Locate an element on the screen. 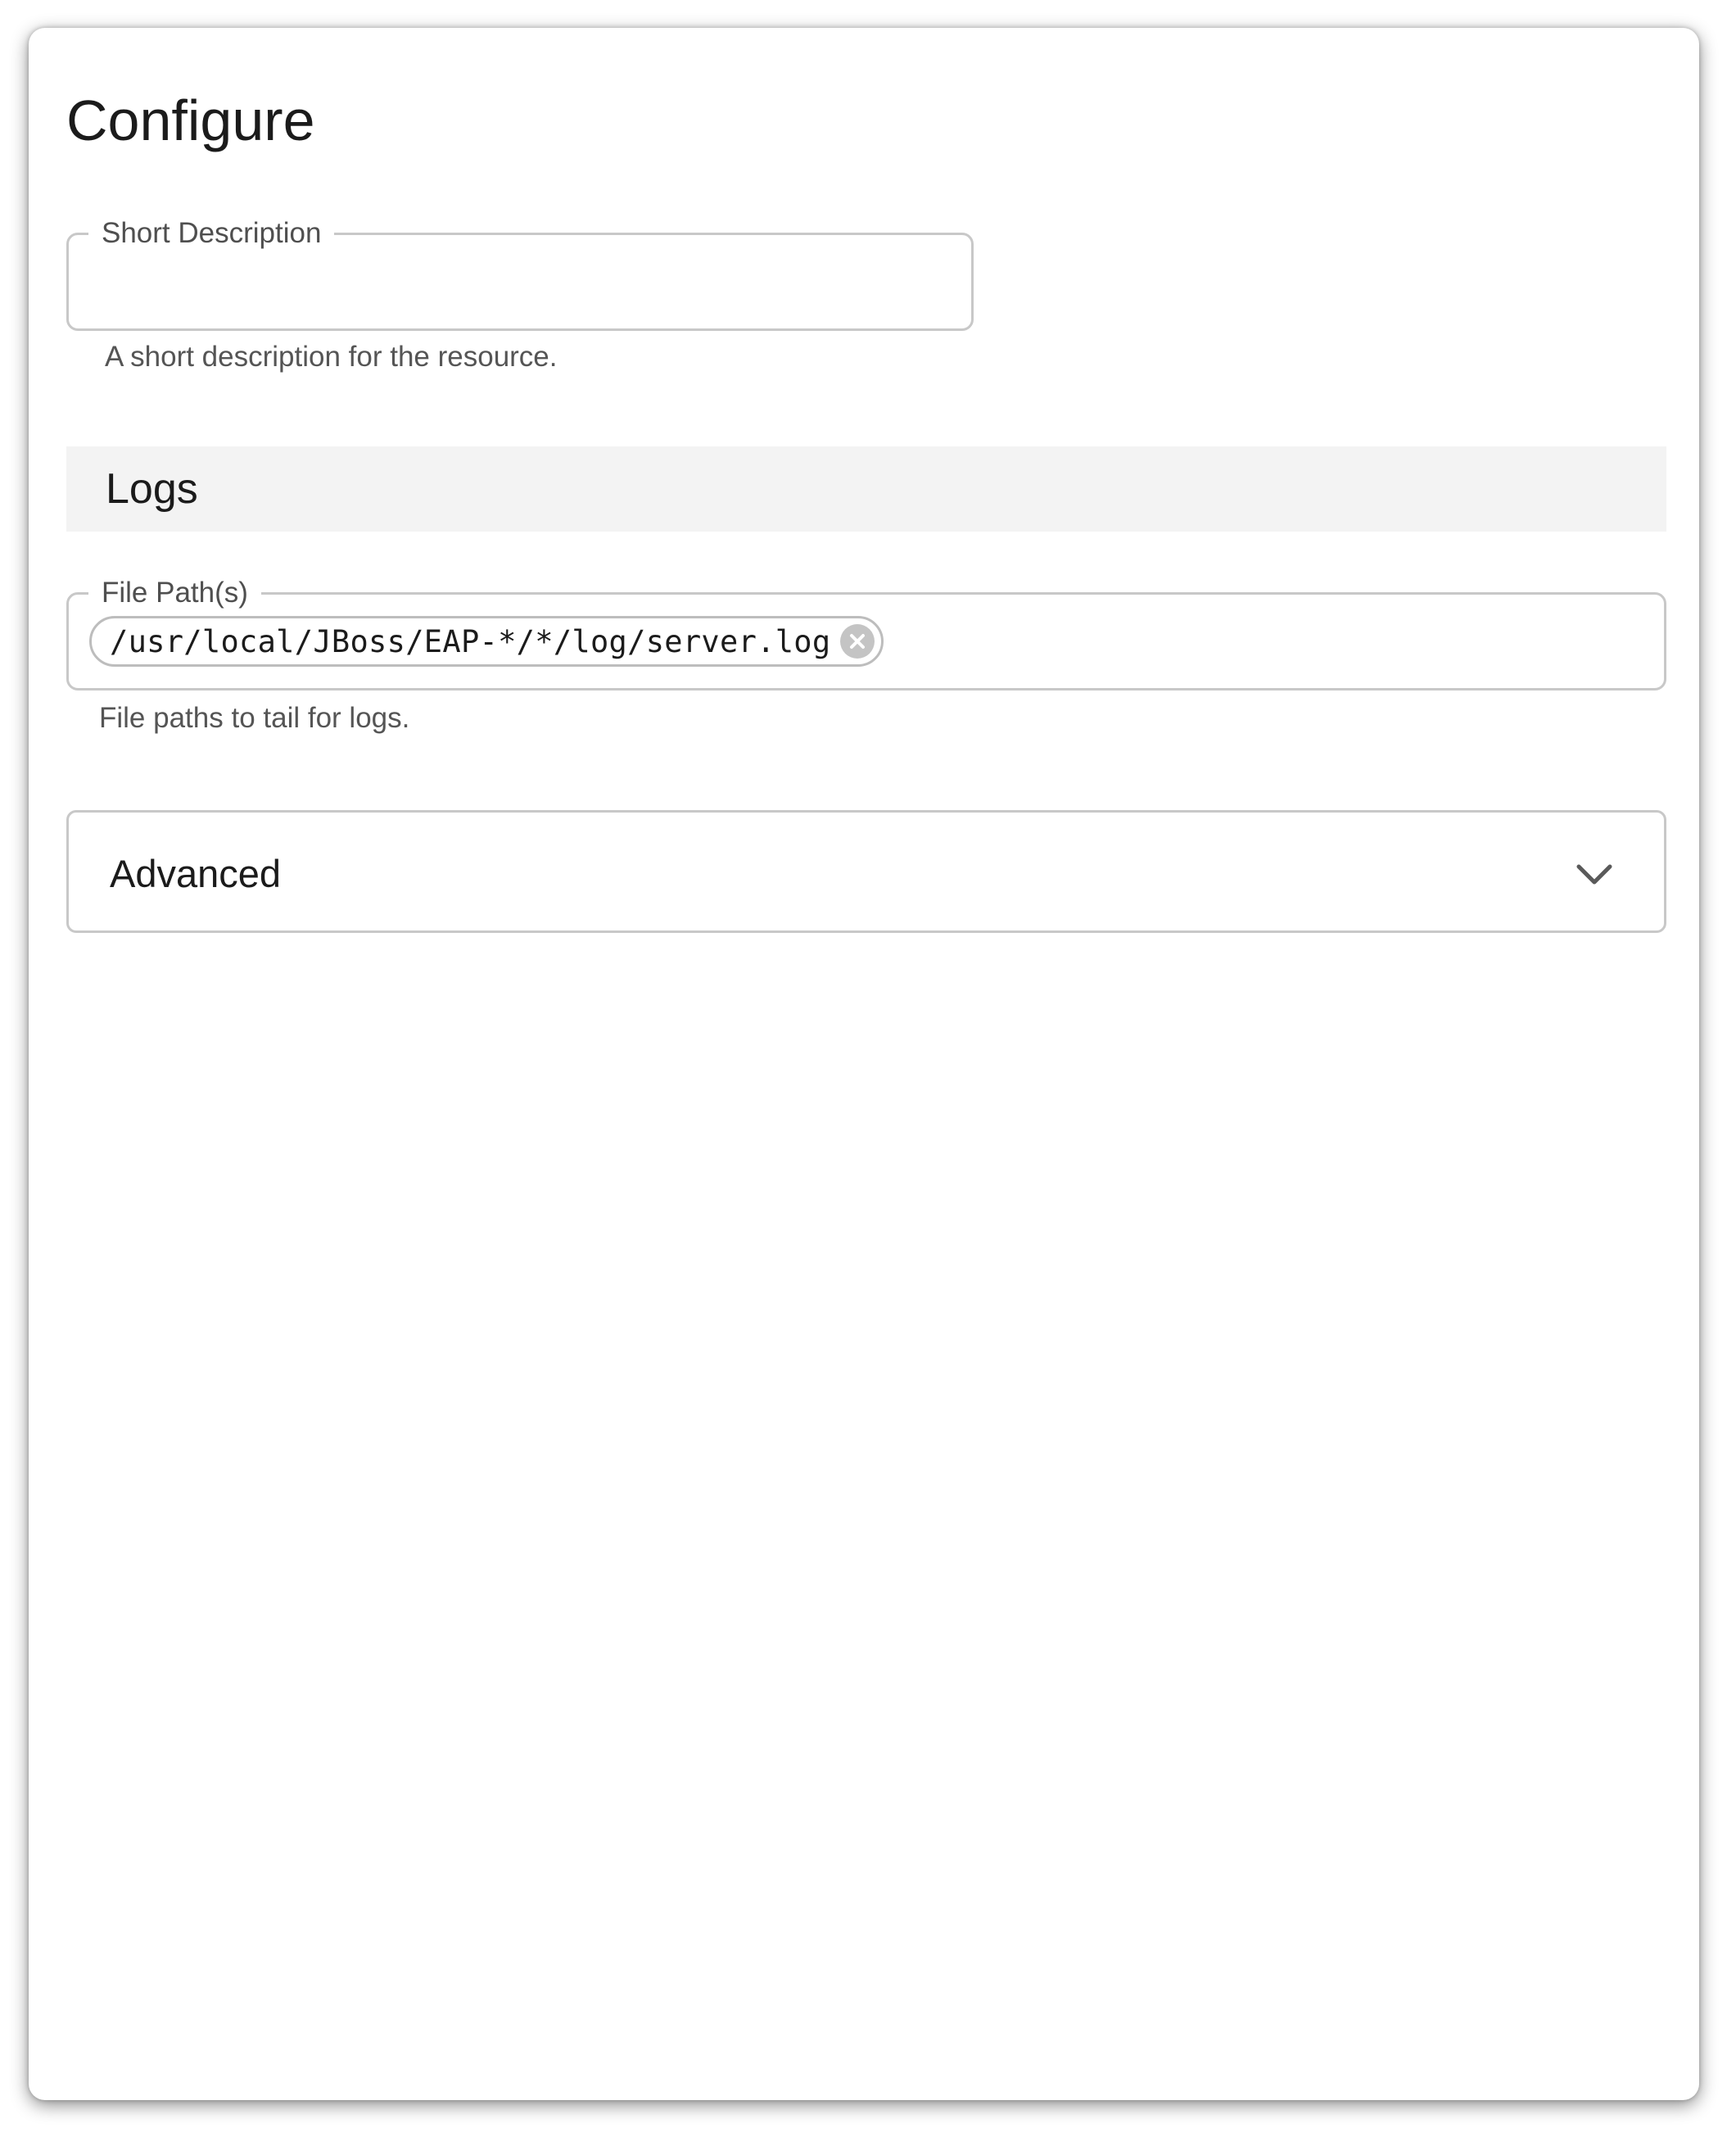 The image size is (1736, 2137). logs-section-title: Logs is located at coordinates (152, 489).